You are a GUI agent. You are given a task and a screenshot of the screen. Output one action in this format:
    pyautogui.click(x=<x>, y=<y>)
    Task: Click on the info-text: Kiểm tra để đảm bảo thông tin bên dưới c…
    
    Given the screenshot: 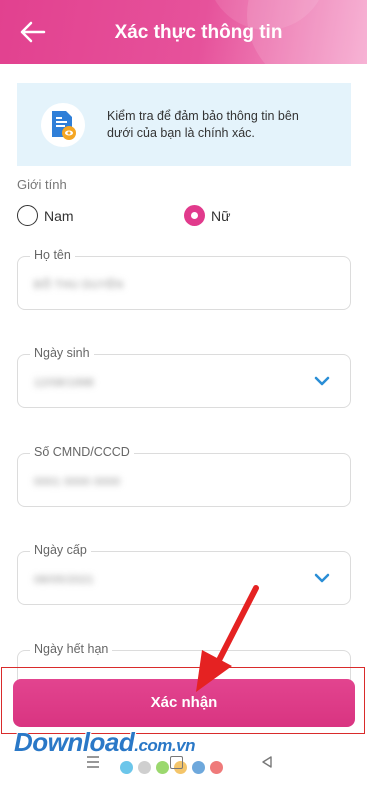 What is the action you would take?
    pyautogui.click(x=203, y=124)
    